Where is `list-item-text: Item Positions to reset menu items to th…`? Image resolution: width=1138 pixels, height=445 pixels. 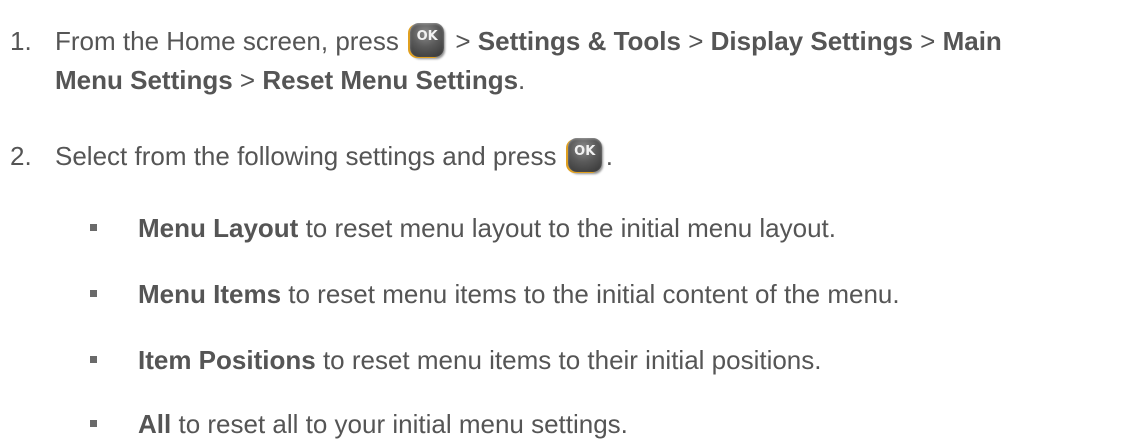
list-item-text: Item Positions to reset menu items to th… is located at coordinates (480, 360).